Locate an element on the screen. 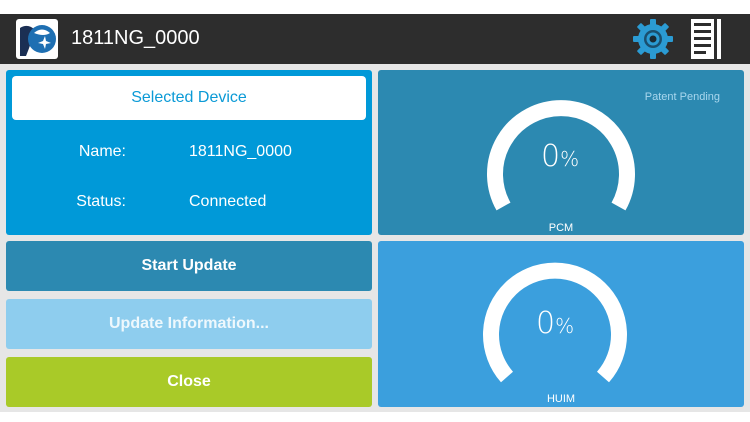  gear-icon is located at coordinates (653, 39).